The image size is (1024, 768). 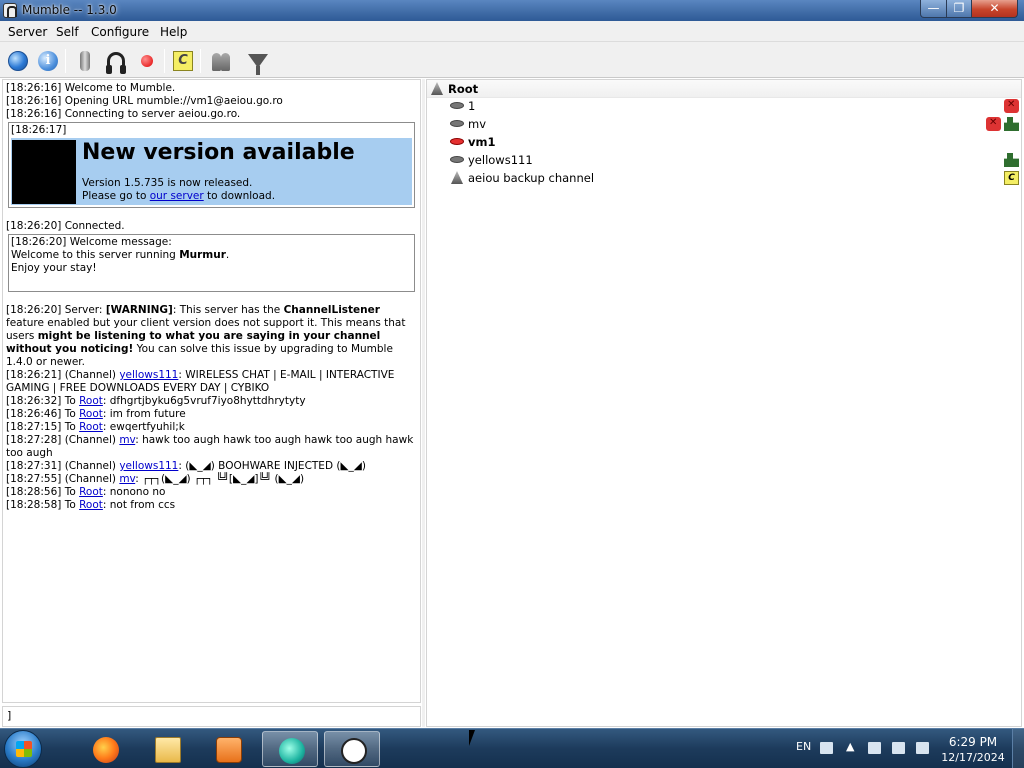 I want to click on chat-input: ], so click(x=211, y=716).